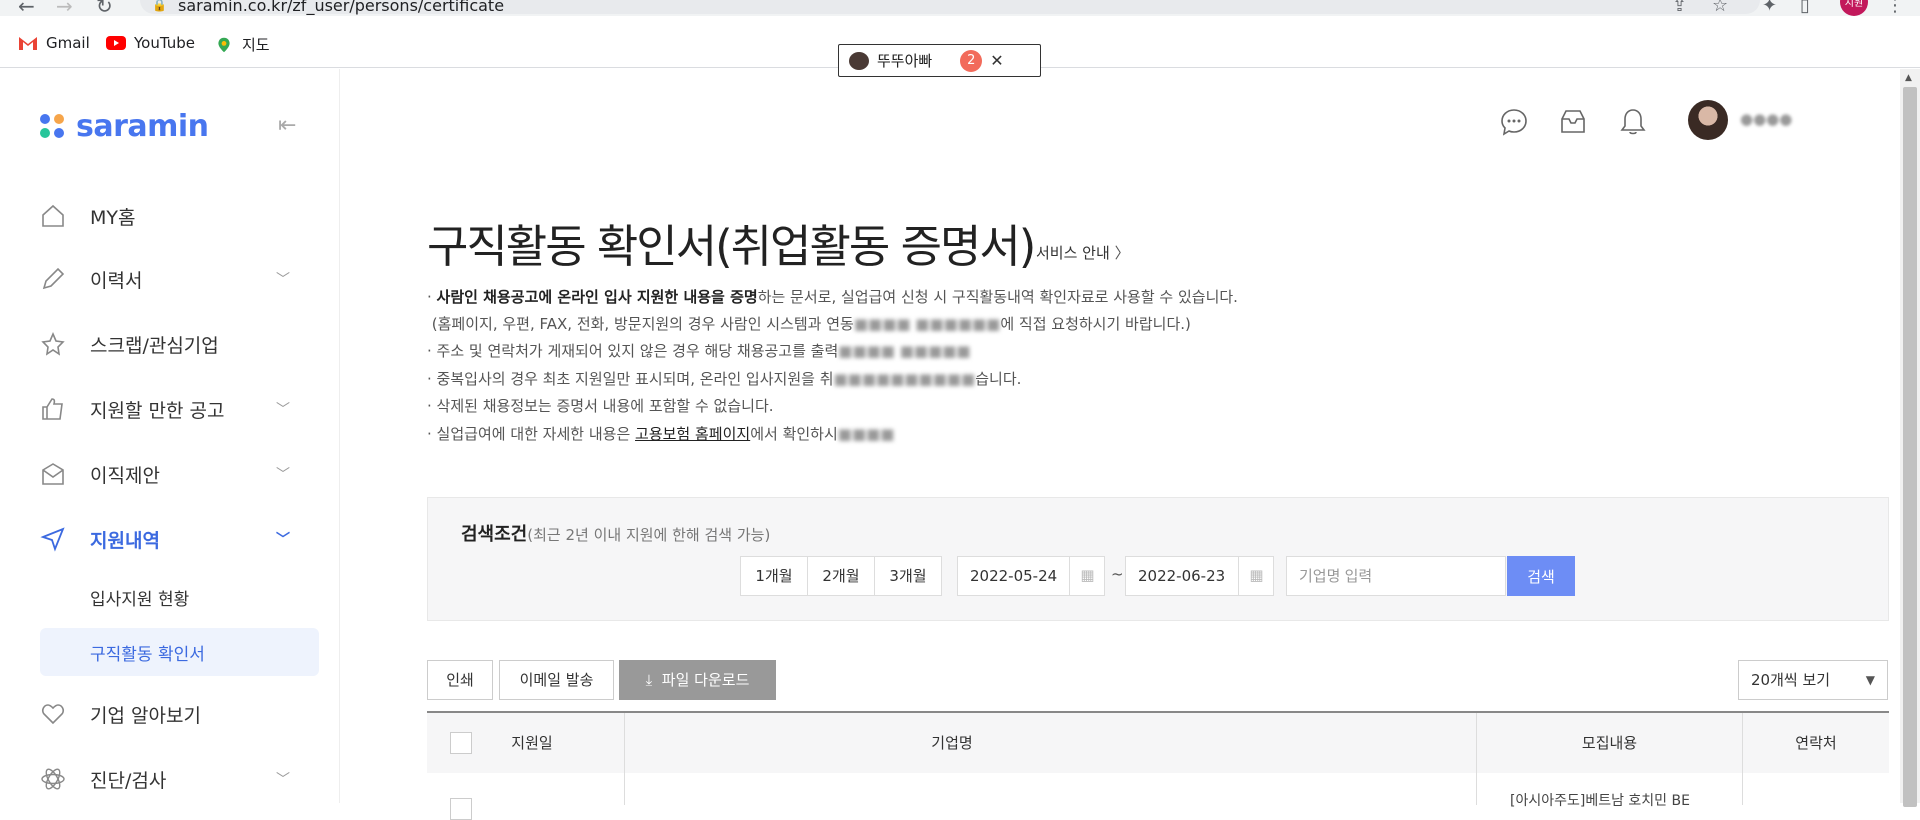 This screenshot has height=820, width=1920. What do you see at coordinates (1720, 8) in the screenshot?
I see `bookmark-star-icon: ☆` at bounding box center [1720, 8].